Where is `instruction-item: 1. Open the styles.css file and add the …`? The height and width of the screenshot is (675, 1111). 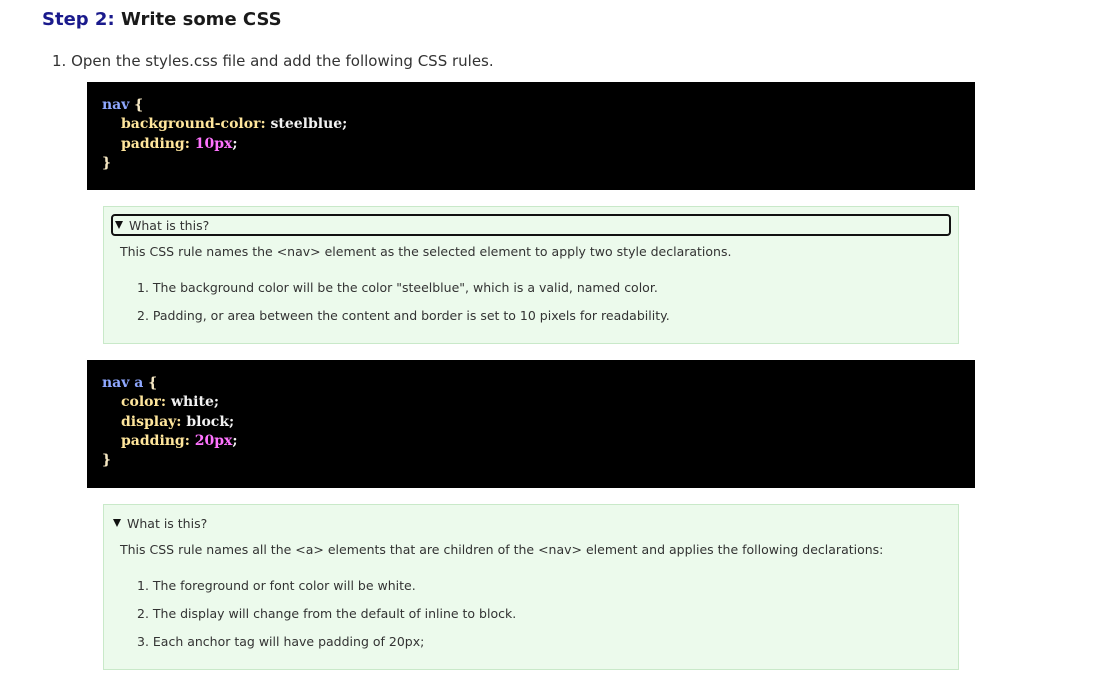 instruction-item: 1. Open the styles.css file and add the … is located at coordinates (273, 61).